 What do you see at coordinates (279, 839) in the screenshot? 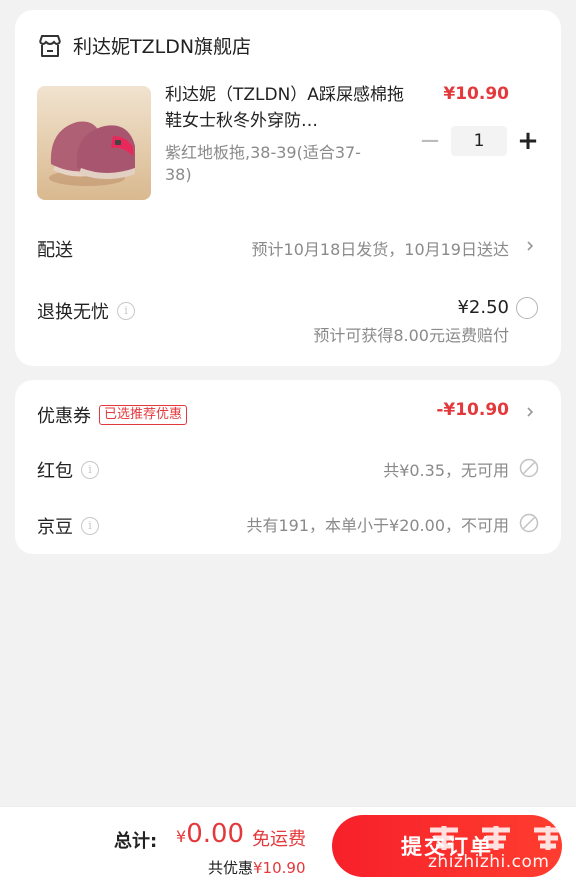
I see `free-shipping-label: 免运费` at bounding box center [279, 839].